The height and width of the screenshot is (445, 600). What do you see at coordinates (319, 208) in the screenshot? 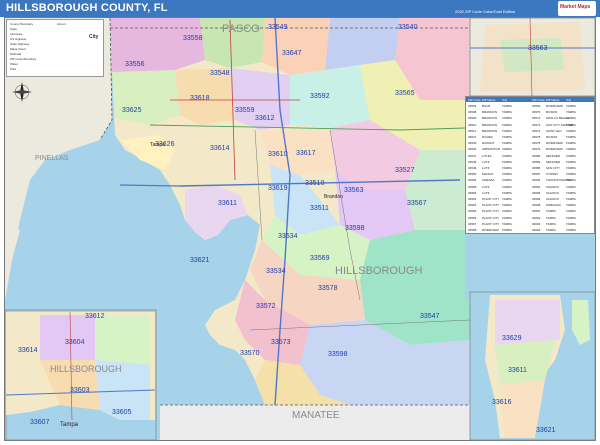
I see `zip-label: 33511` at bounding box center [319, 208].